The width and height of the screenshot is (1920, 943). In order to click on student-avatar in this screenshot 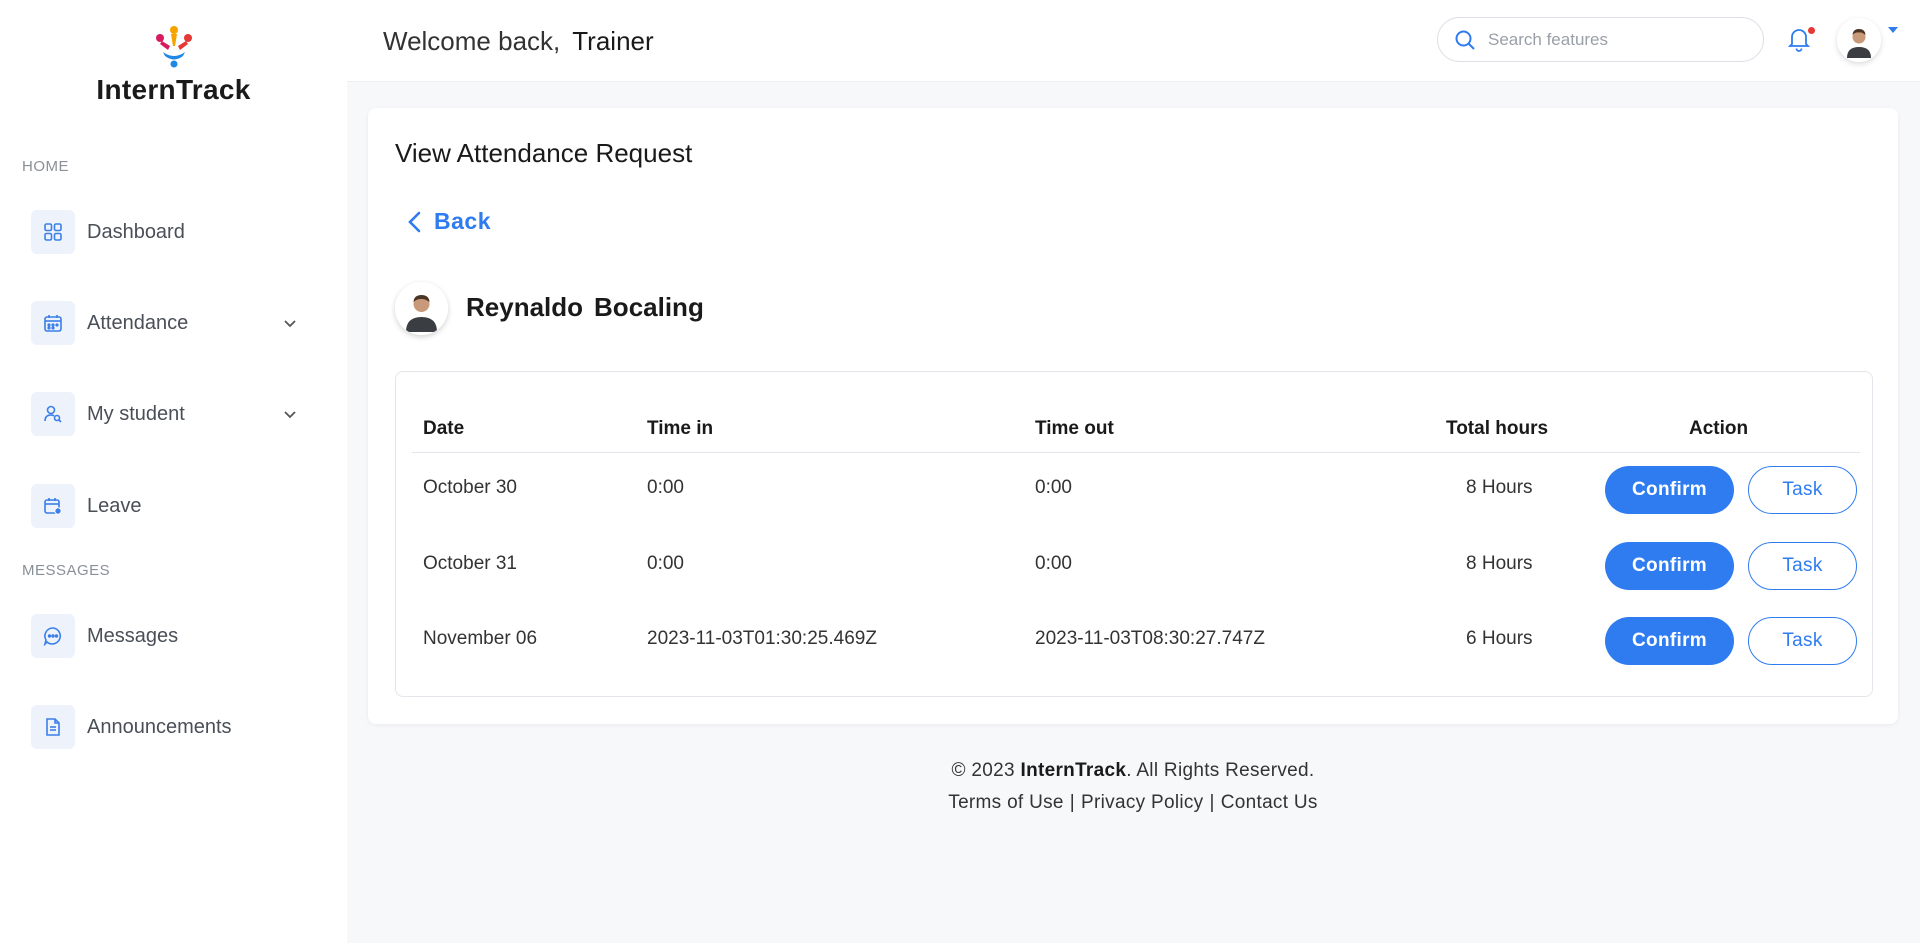, I will do `click(421, 308)`.